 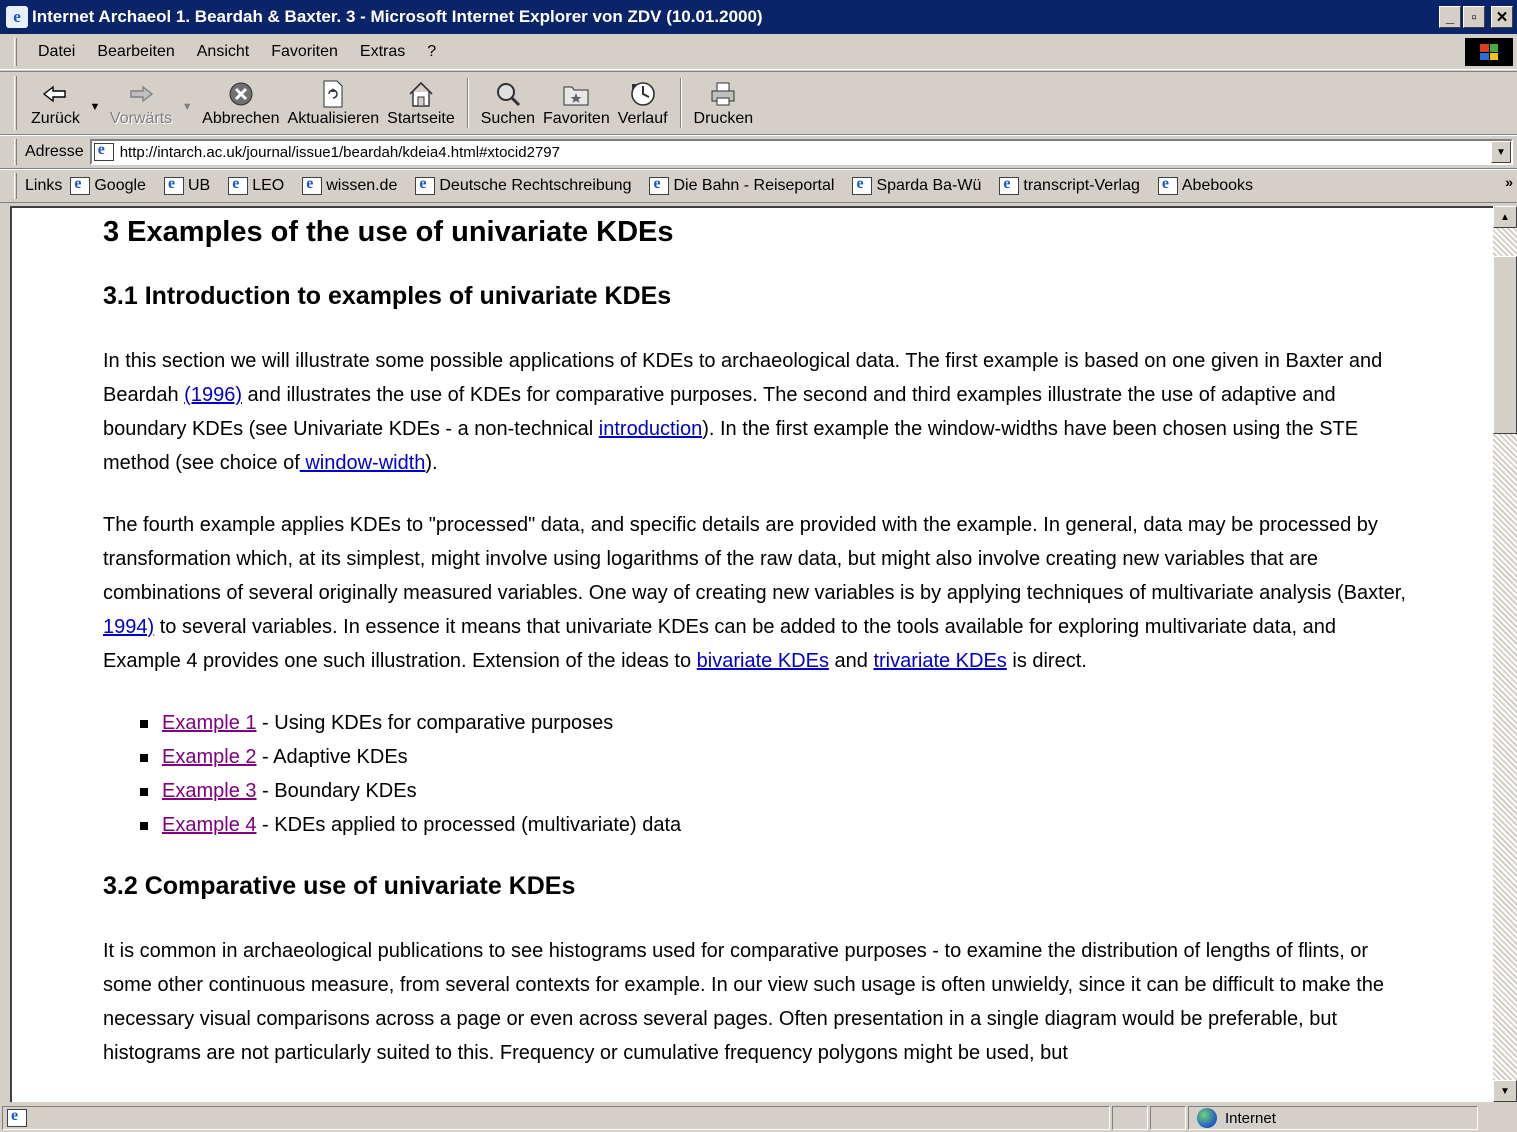 I want to click on link-wissen: wissen.de, so click(x=349, y=185).